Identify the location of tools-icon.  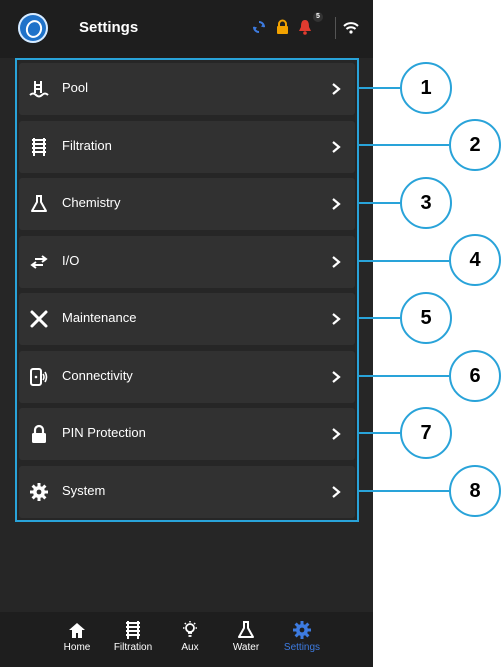
(39, 319).